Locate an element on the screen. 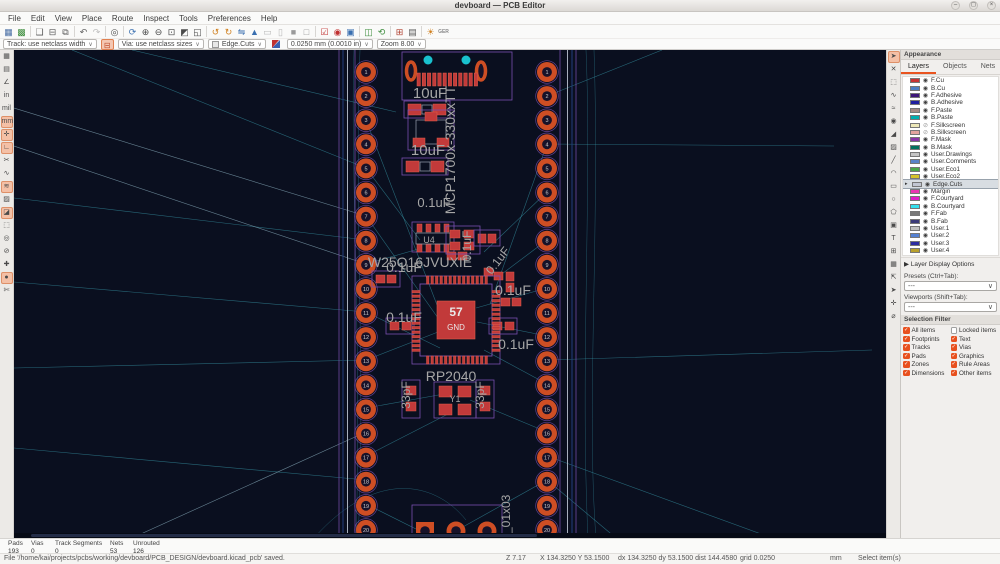 This screenshot has width=1000, height=564. layer-row-f.adhesive: ◉ F.Adhesive is located at coordinates (950, 95).